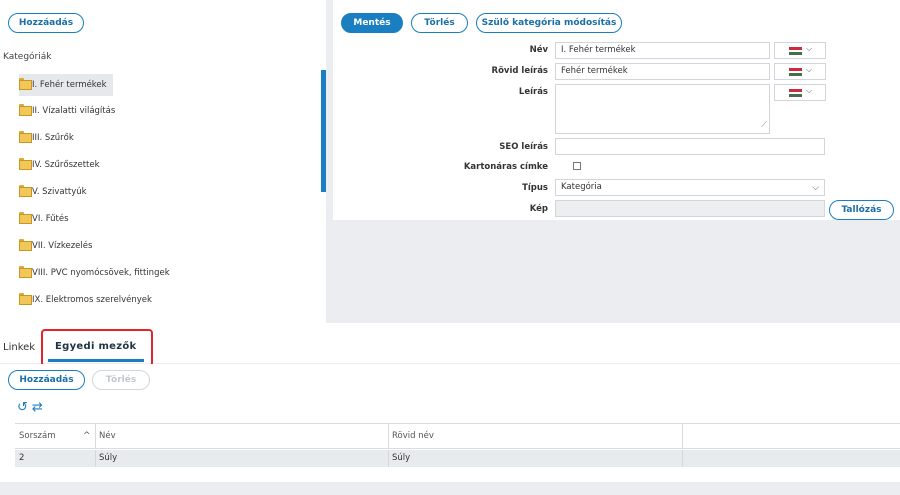 The width and height of the screenshot is (900, 495). What do you see at coordinates (50, 219) in the screenshot?
I see `tree-item-label: VI. Fűtés` at bounding box center [50, 219].